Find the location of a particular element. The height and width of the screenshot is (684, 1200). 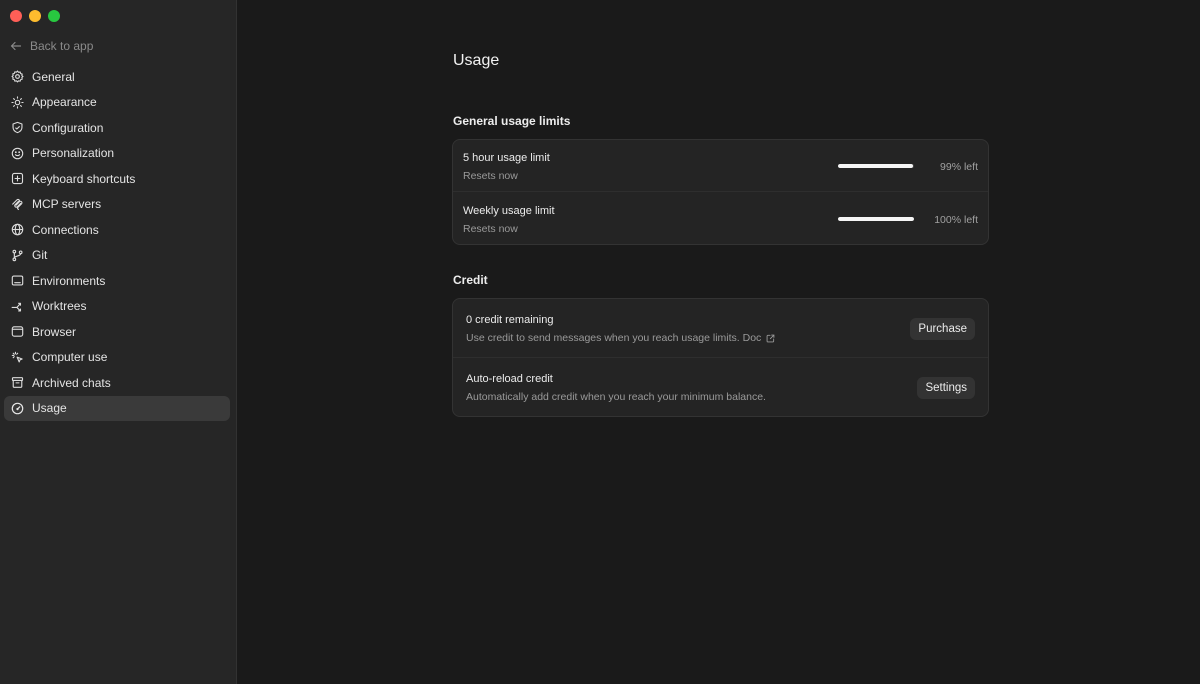

sidebar-item-computer-use: Computer use is located at coordinates (117, 358).